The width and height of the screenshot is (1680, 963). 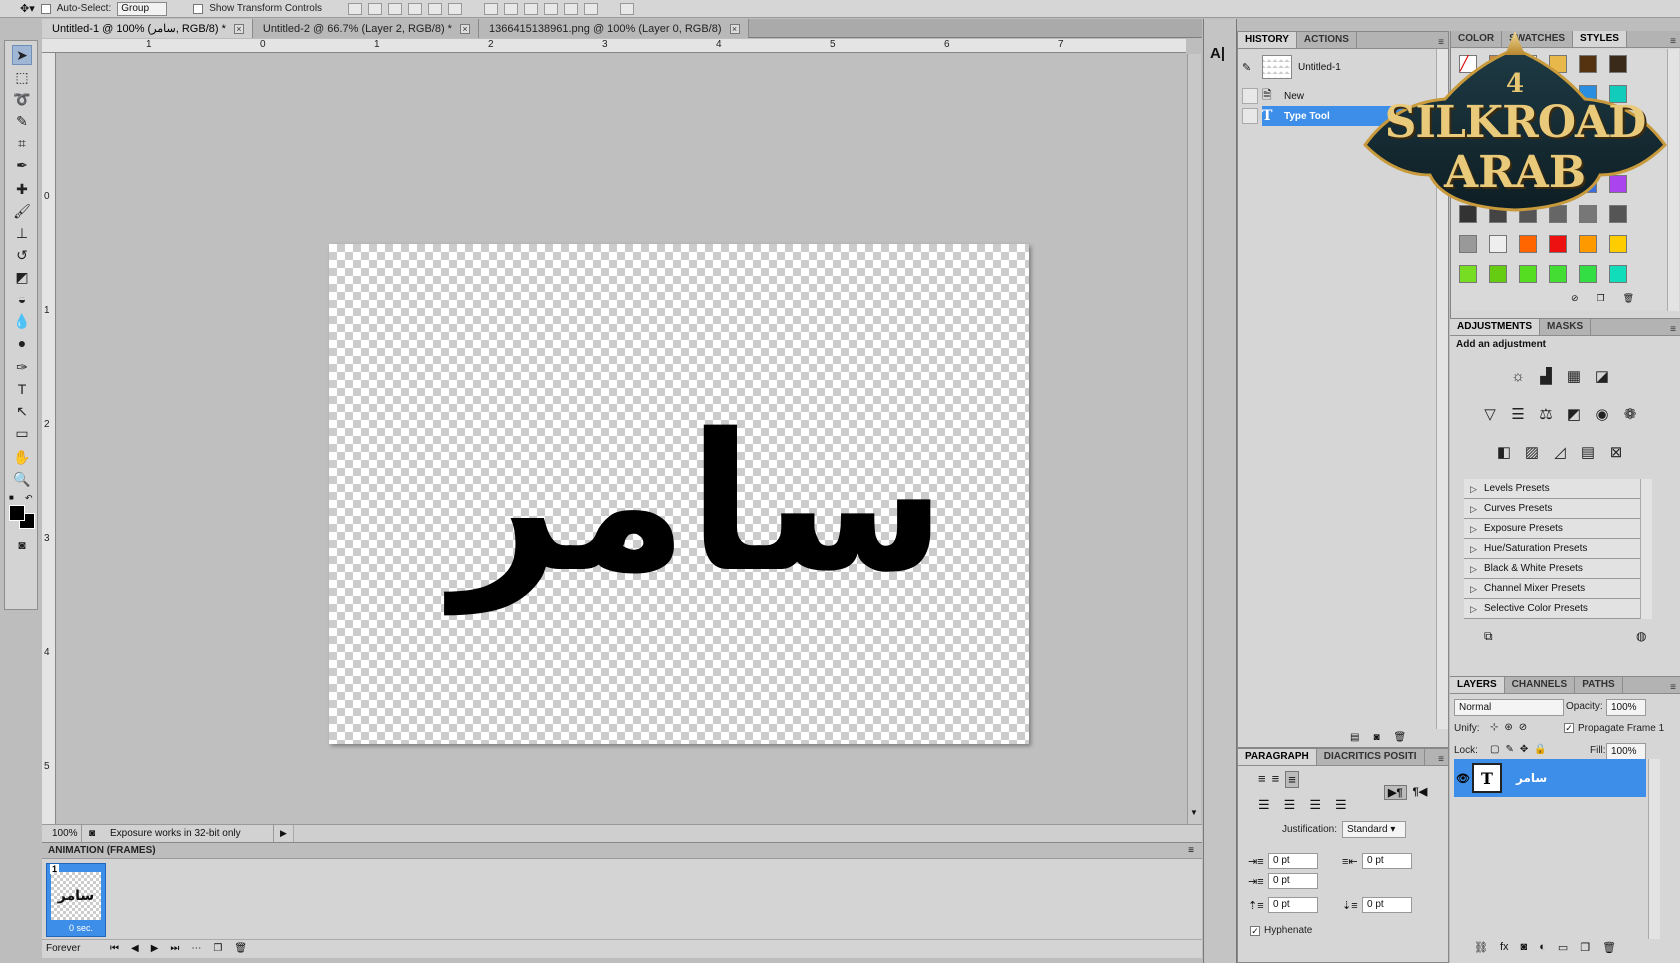 I want to click on panel-menu-icon: ≡, so click(x=1191, y=850).